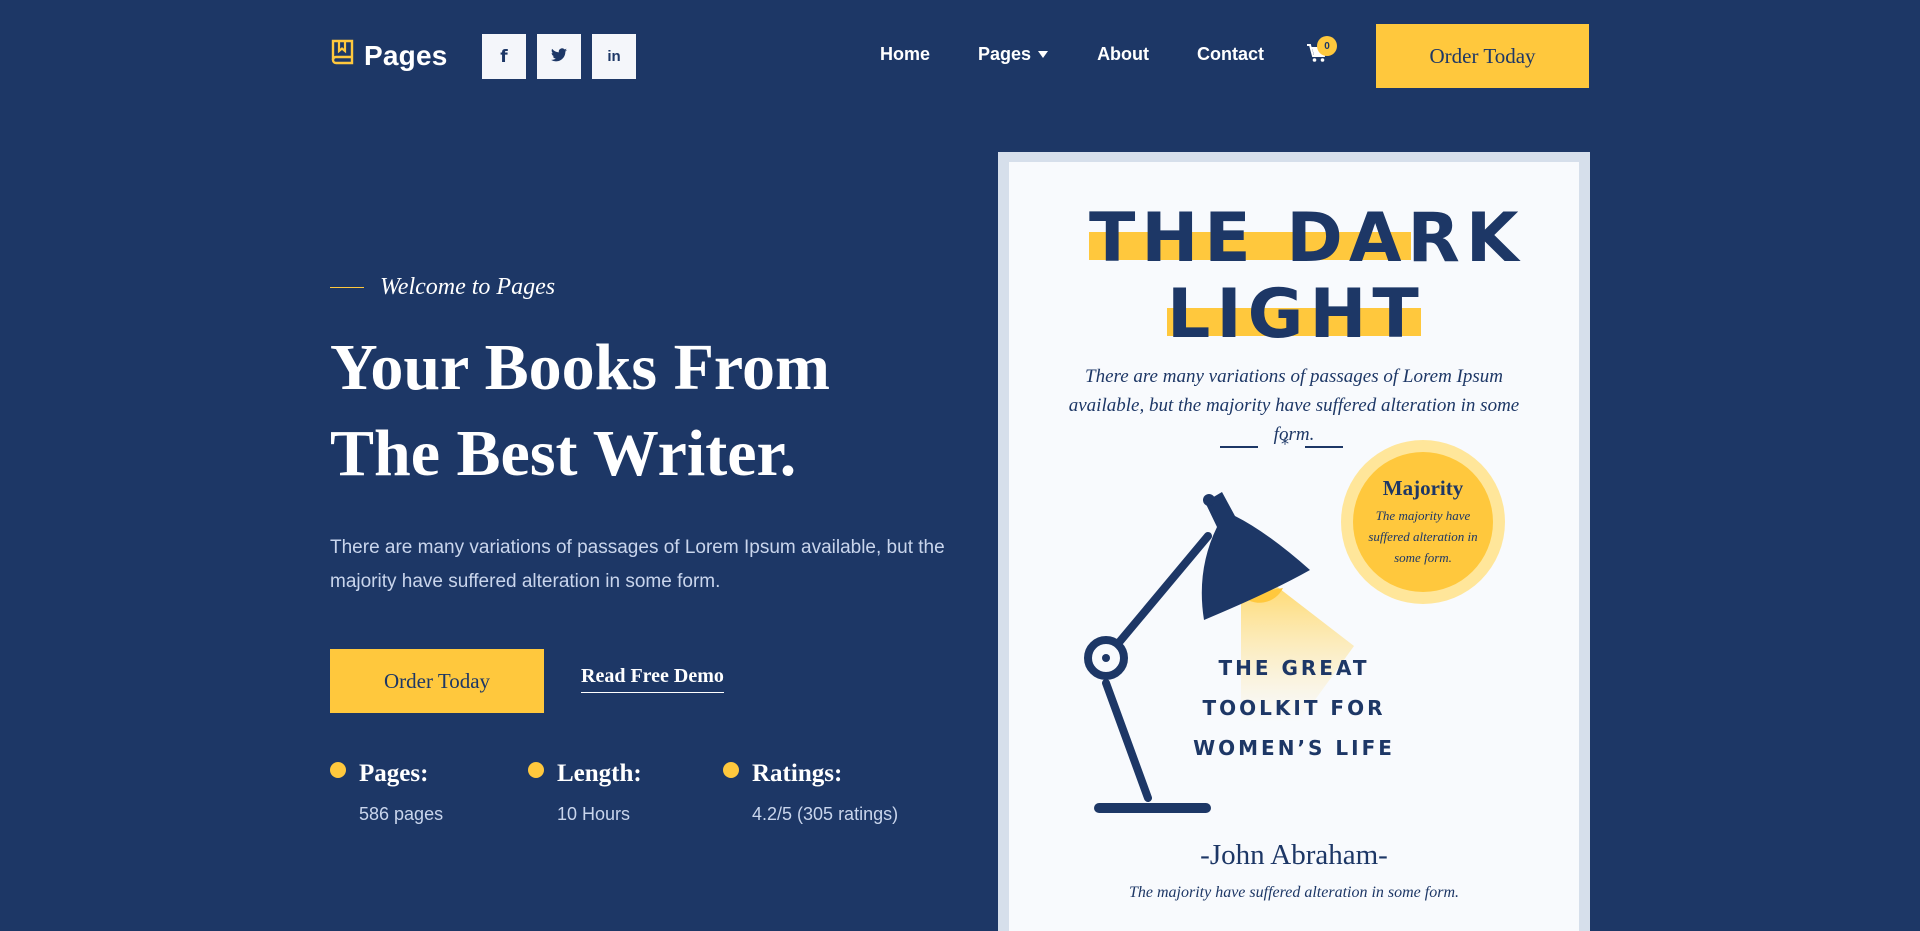 Image resolution: width=1920 pixels, height=931 pixels. What do you see at coordinates (347, 287) in the screenshot?
I see `welcome-line` at bounding box center [347, 287].